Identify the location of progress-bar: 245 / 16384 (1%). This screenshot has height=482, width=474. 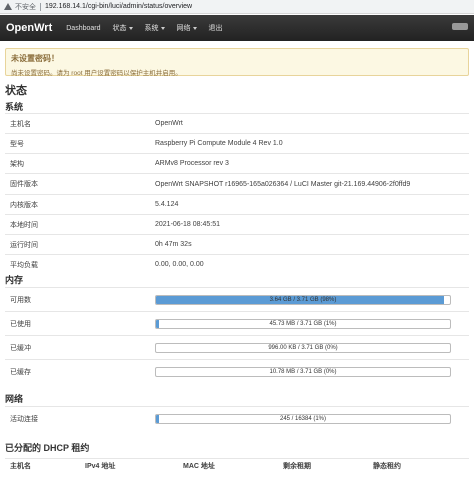
(303, 418).